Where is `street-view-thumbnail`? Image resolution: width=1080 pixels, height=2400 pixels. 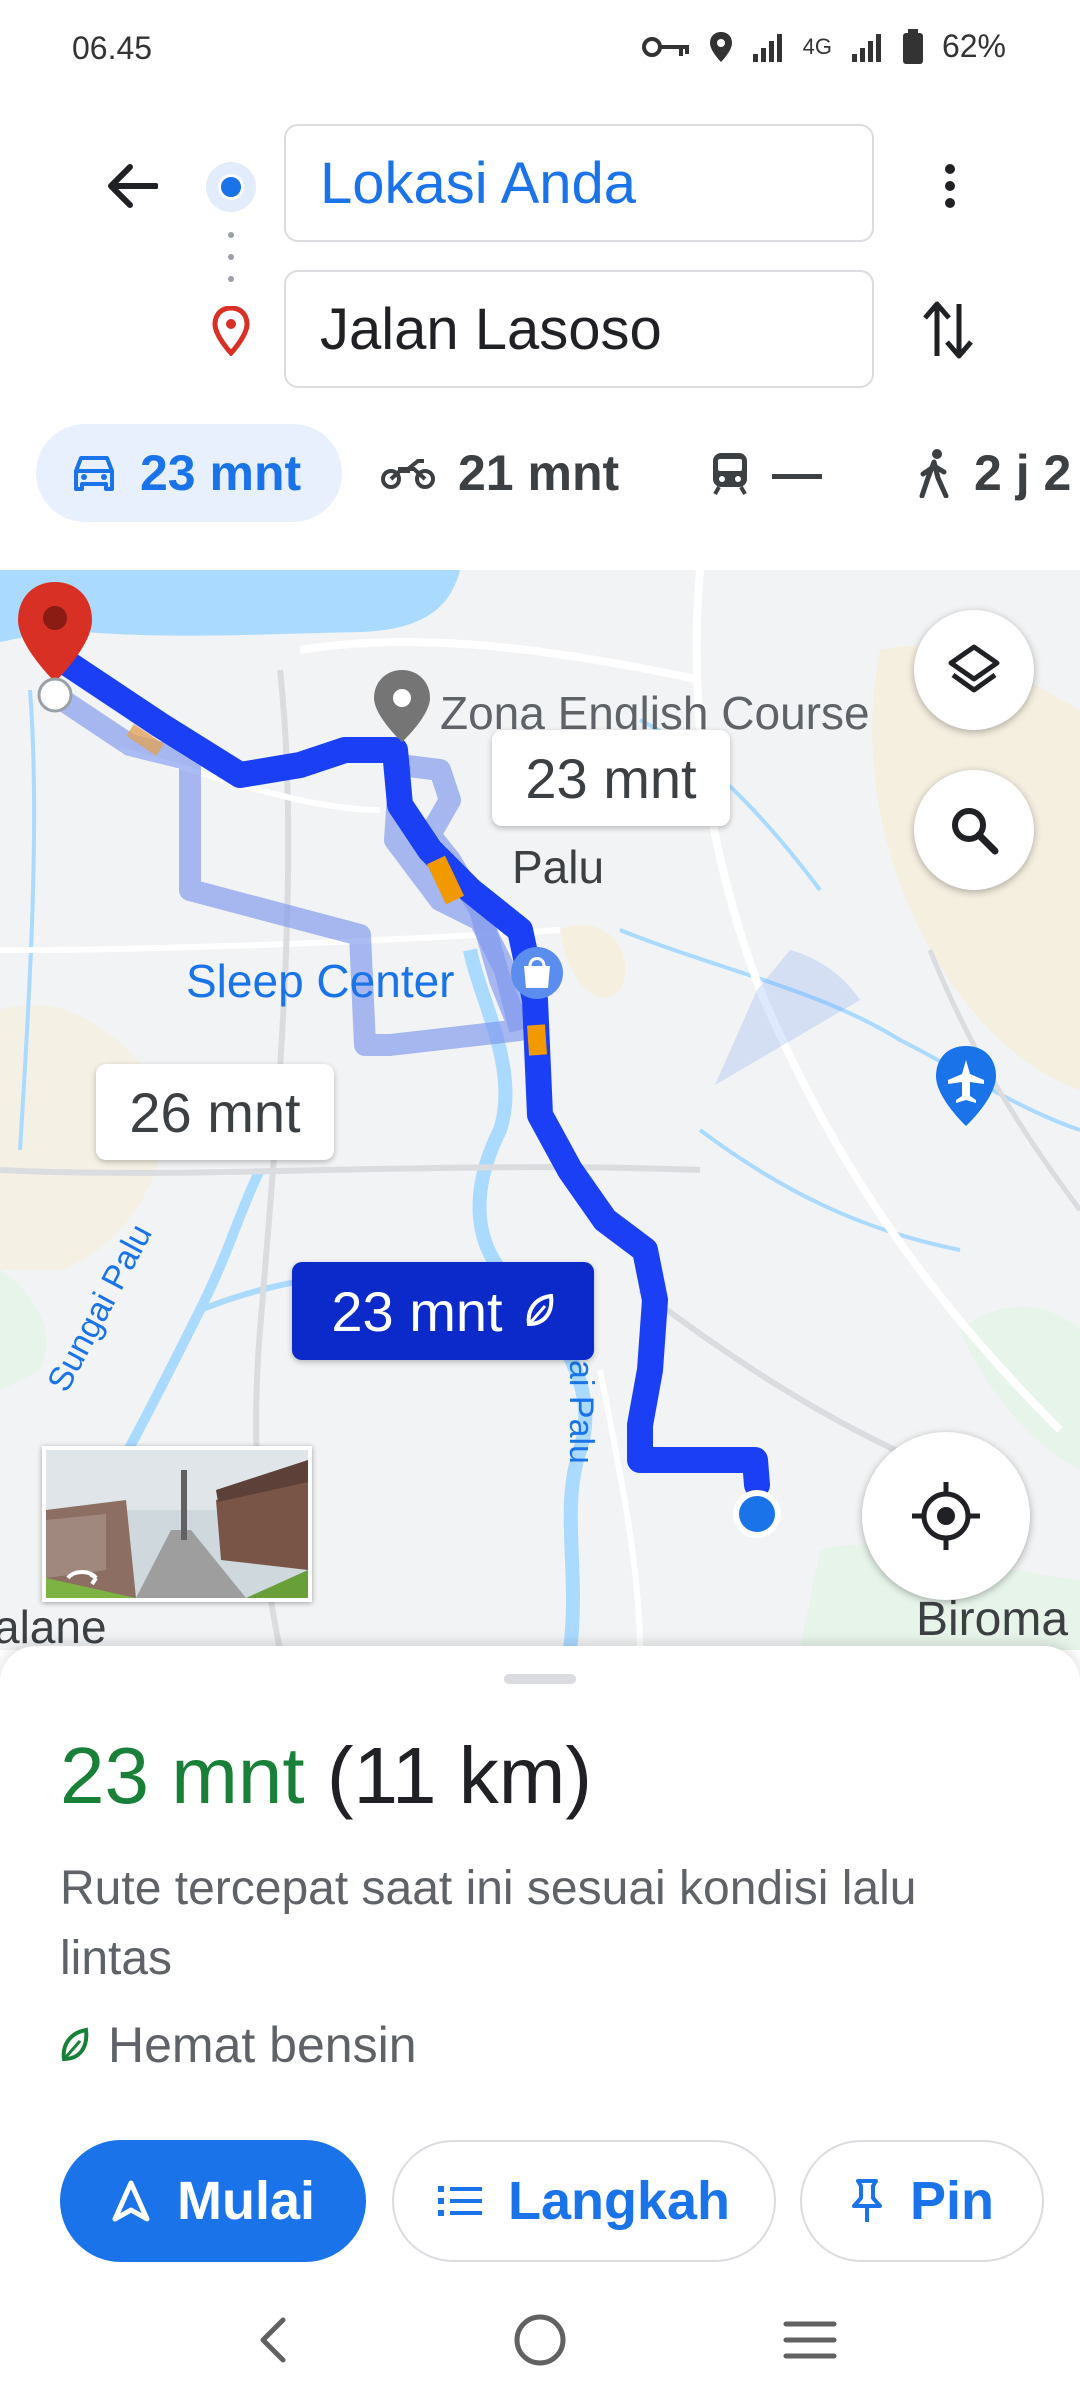 street-view-thumbnail is located at coordinates (177, 1524).